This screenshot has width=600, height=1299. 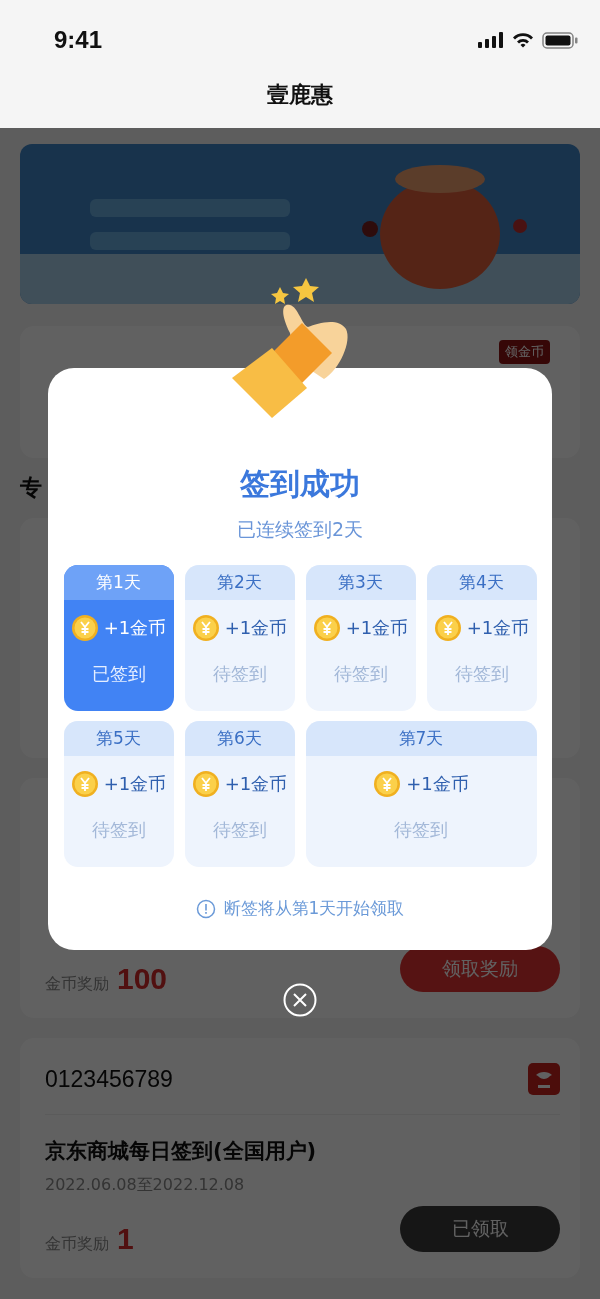 I want to click on reward-amount: 1, so click(x=125, y=1239).